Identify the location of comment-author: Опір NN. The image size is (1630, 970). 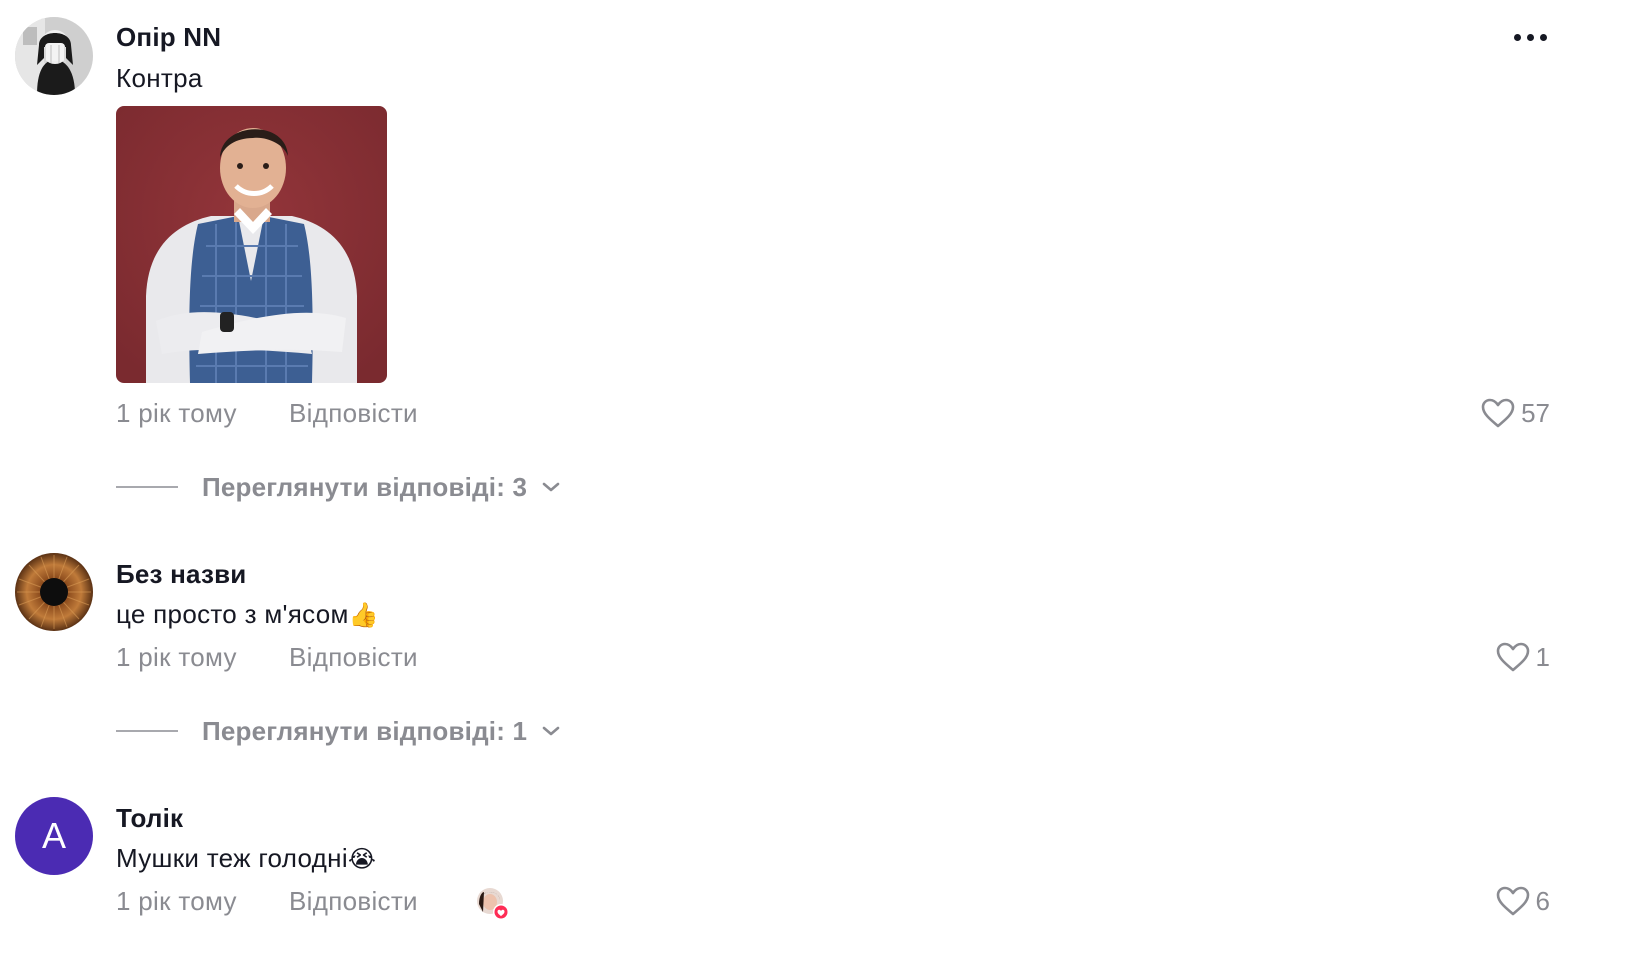
(168, 37).